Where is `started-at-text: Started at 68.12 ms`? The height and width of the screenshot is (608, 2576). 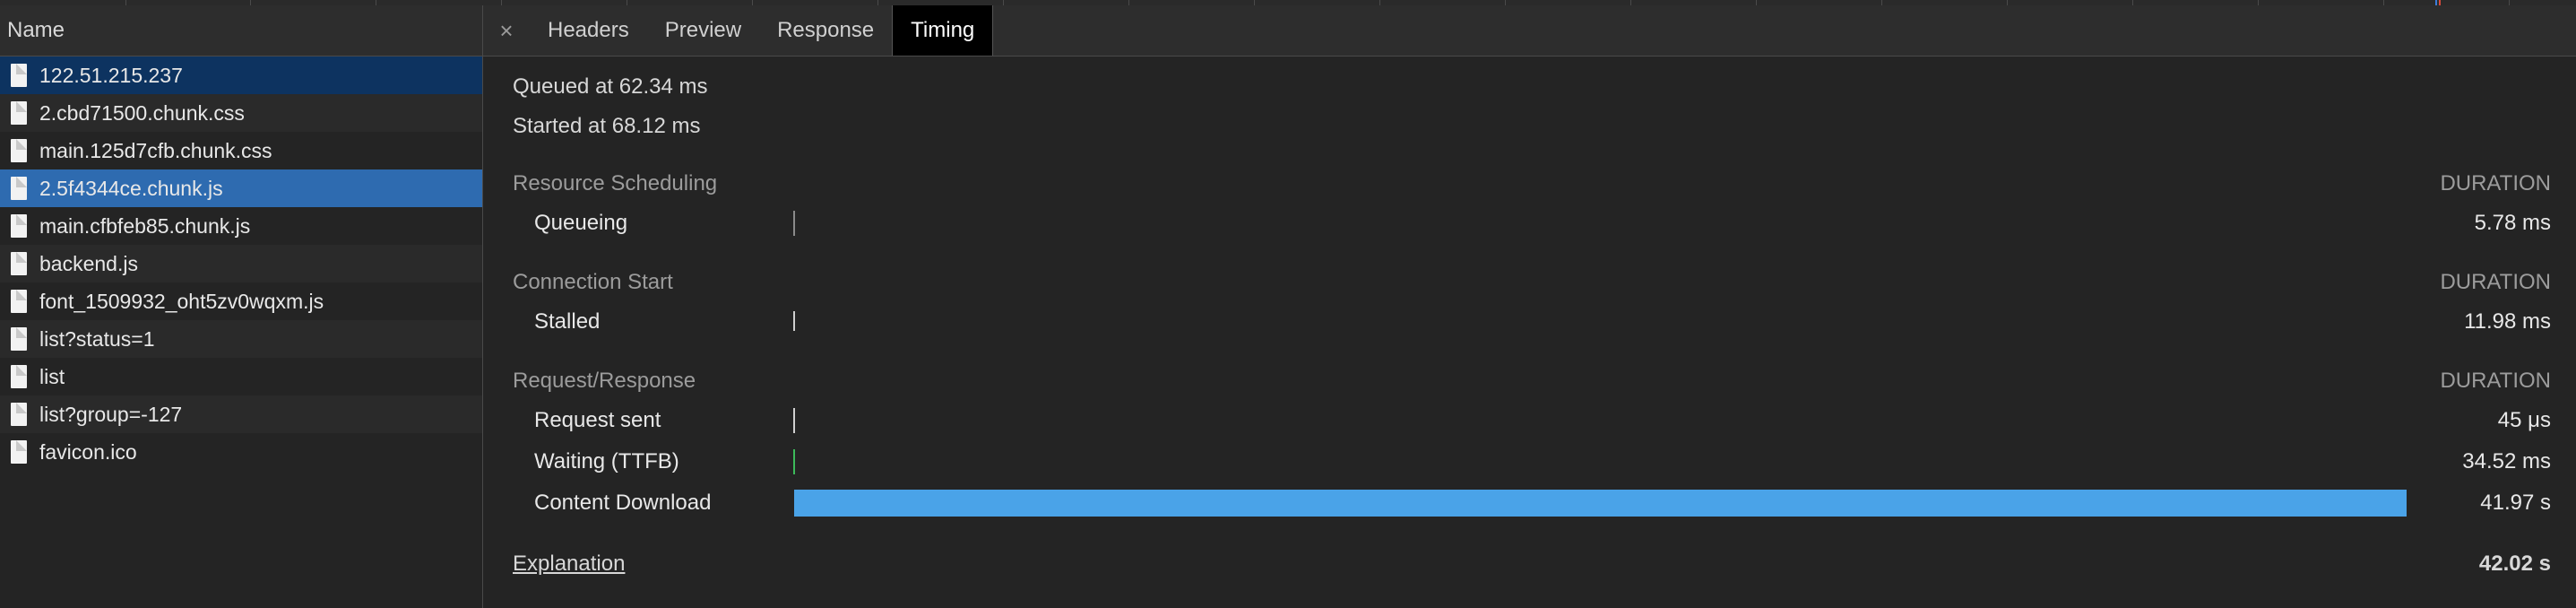
started-at-text: Started at 68.12 ms is located at coordinates (607, 126).